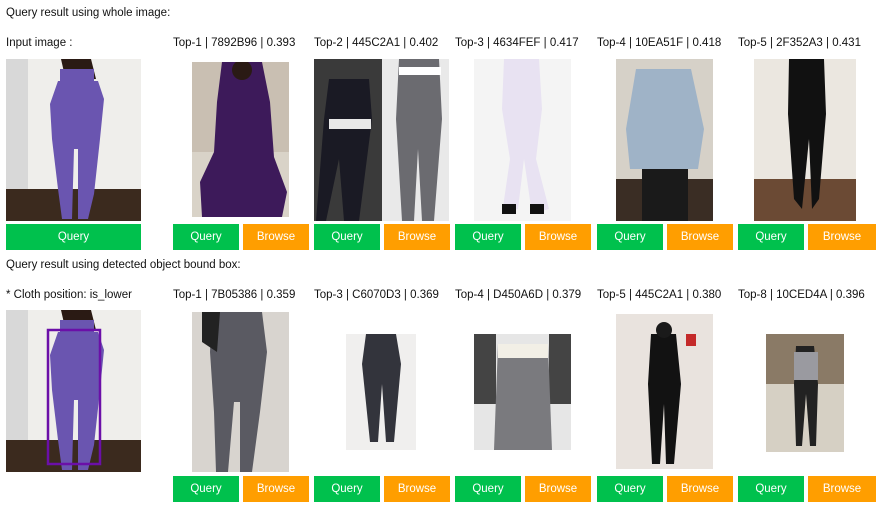 The height and width of the screenshot is (508, 885). Describe the element at coordinates (801, 295) in the screenshot. I see `result-label: Top-8 | 10CED4A | 0.396` at that location.